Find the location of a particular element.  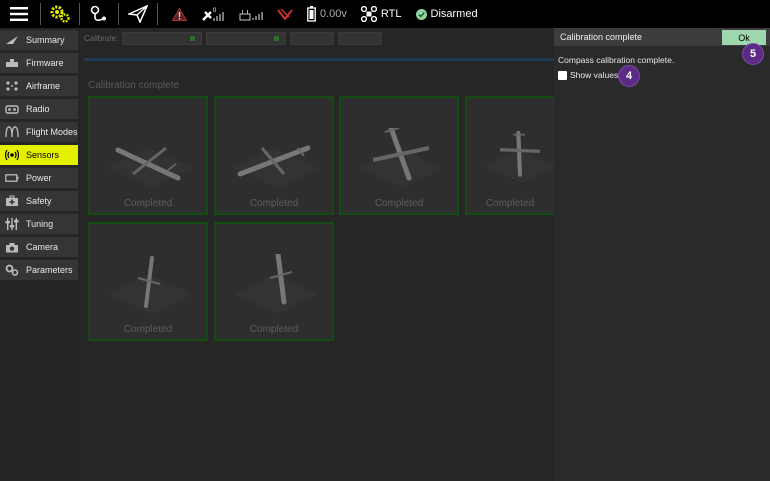

sidebar-item-safety: Safety is located at coordinates (39, 201).